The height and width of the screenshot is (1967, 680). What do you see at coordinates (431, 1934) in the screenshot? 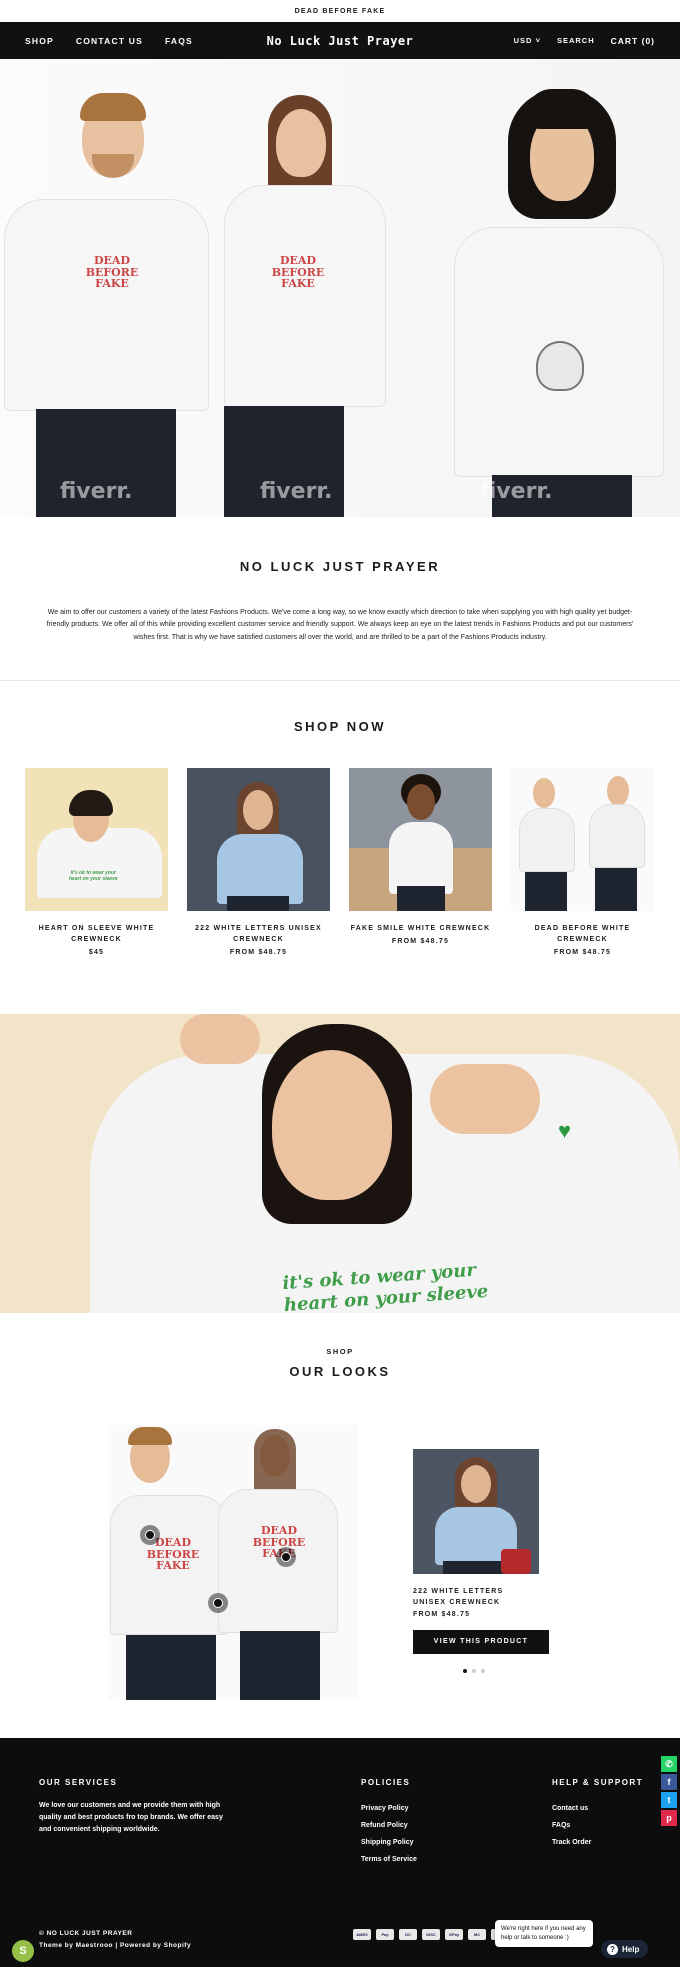
I see `discover-icon: DISC` at bounding box center [431, 1934].